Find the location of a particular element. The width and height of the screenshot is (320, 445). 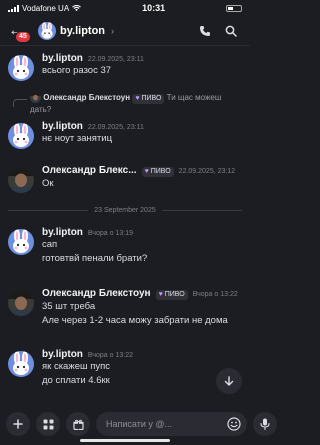

message-text: до сплати 4.6кк is located at coordinates (76, 380).